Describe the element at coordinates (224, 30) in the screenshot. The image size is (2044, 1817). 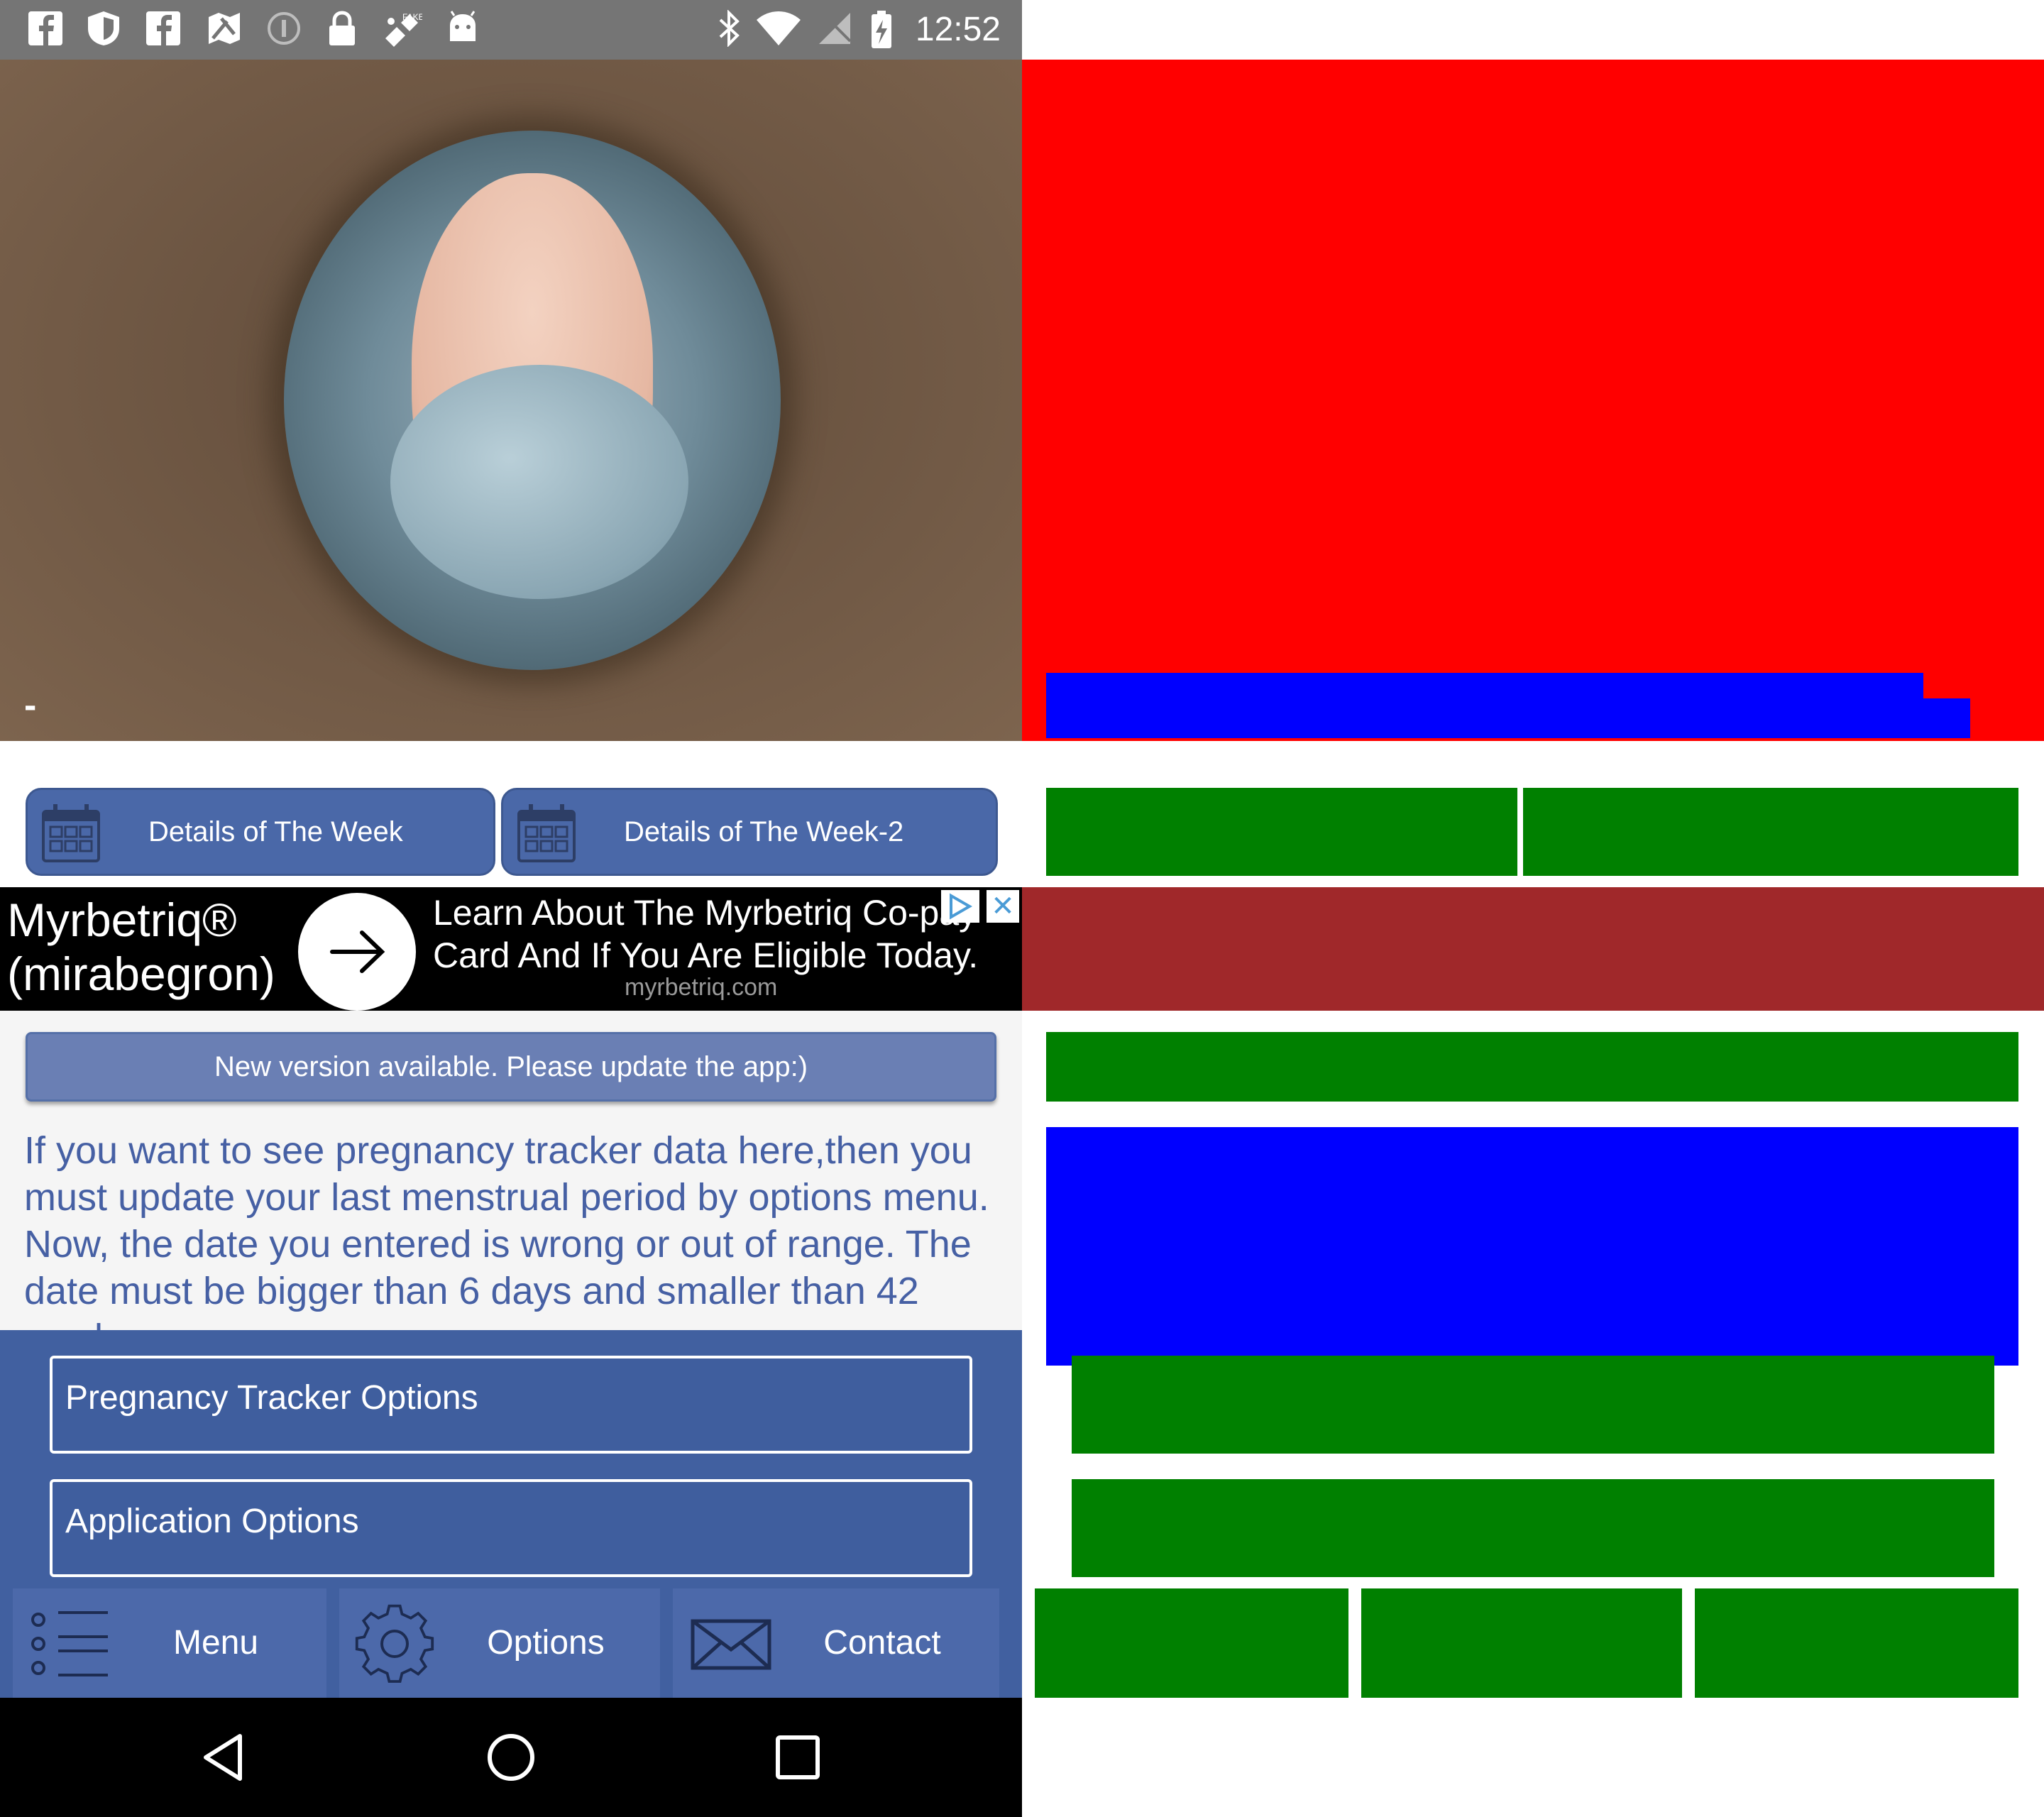
I see `map-icon` at that location.